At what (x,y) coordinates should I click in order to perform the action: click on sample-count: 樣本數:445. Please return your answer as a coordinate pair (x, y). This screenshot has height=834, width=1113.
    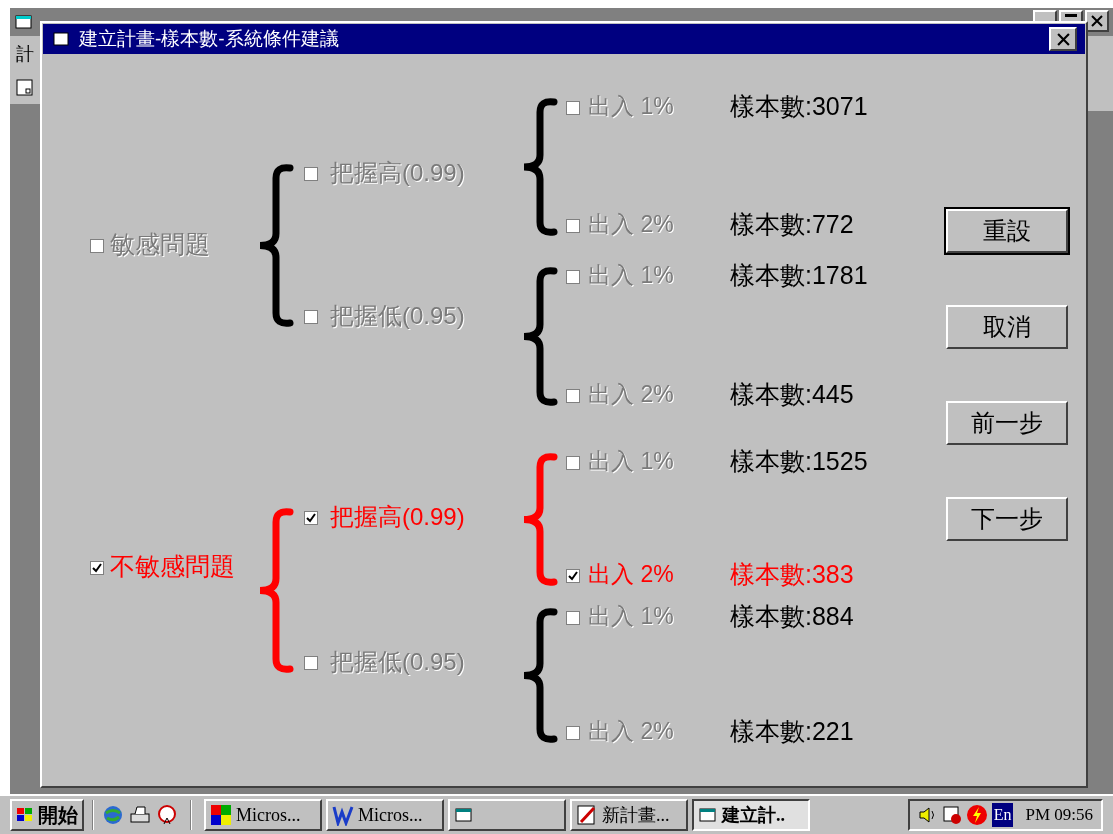
    Looking at the image, I should click on (792, 394).